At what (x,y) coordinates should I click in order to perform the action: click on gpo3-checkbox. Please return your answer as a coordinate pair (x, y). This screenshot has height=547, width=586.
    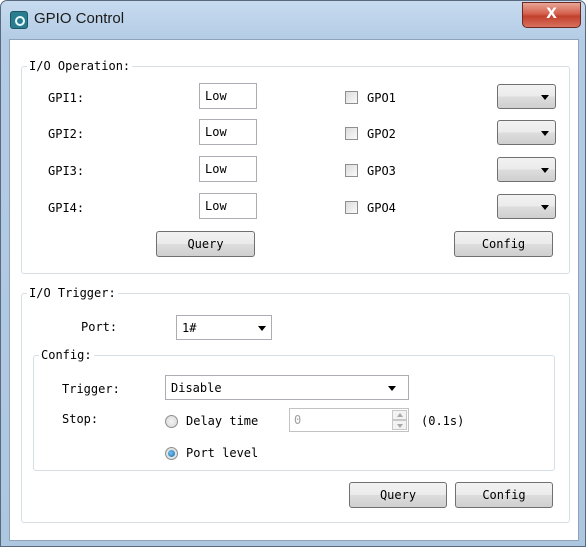
    Looking at the image, I should click on (351, 170).